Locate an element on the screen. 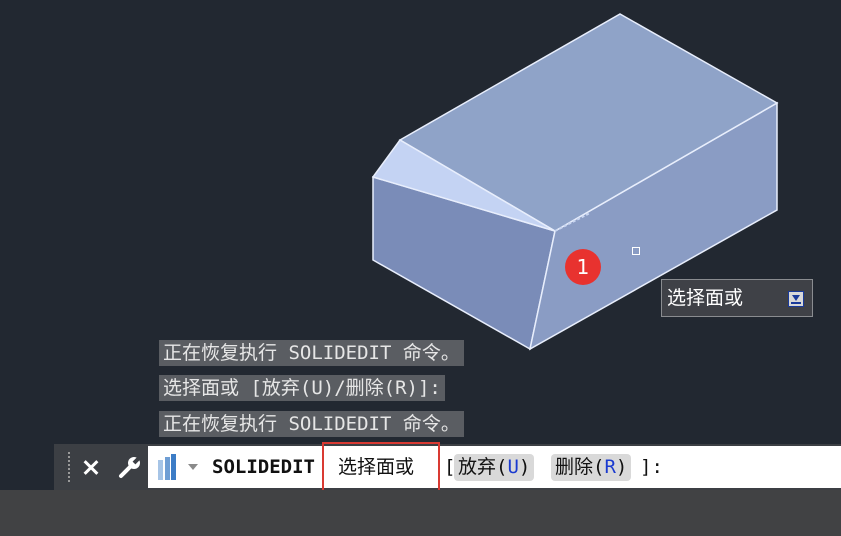 The width and height of the screenshot is (841, 536). option-undo-button: 放弃(U) is located at coordinates (494, 467).